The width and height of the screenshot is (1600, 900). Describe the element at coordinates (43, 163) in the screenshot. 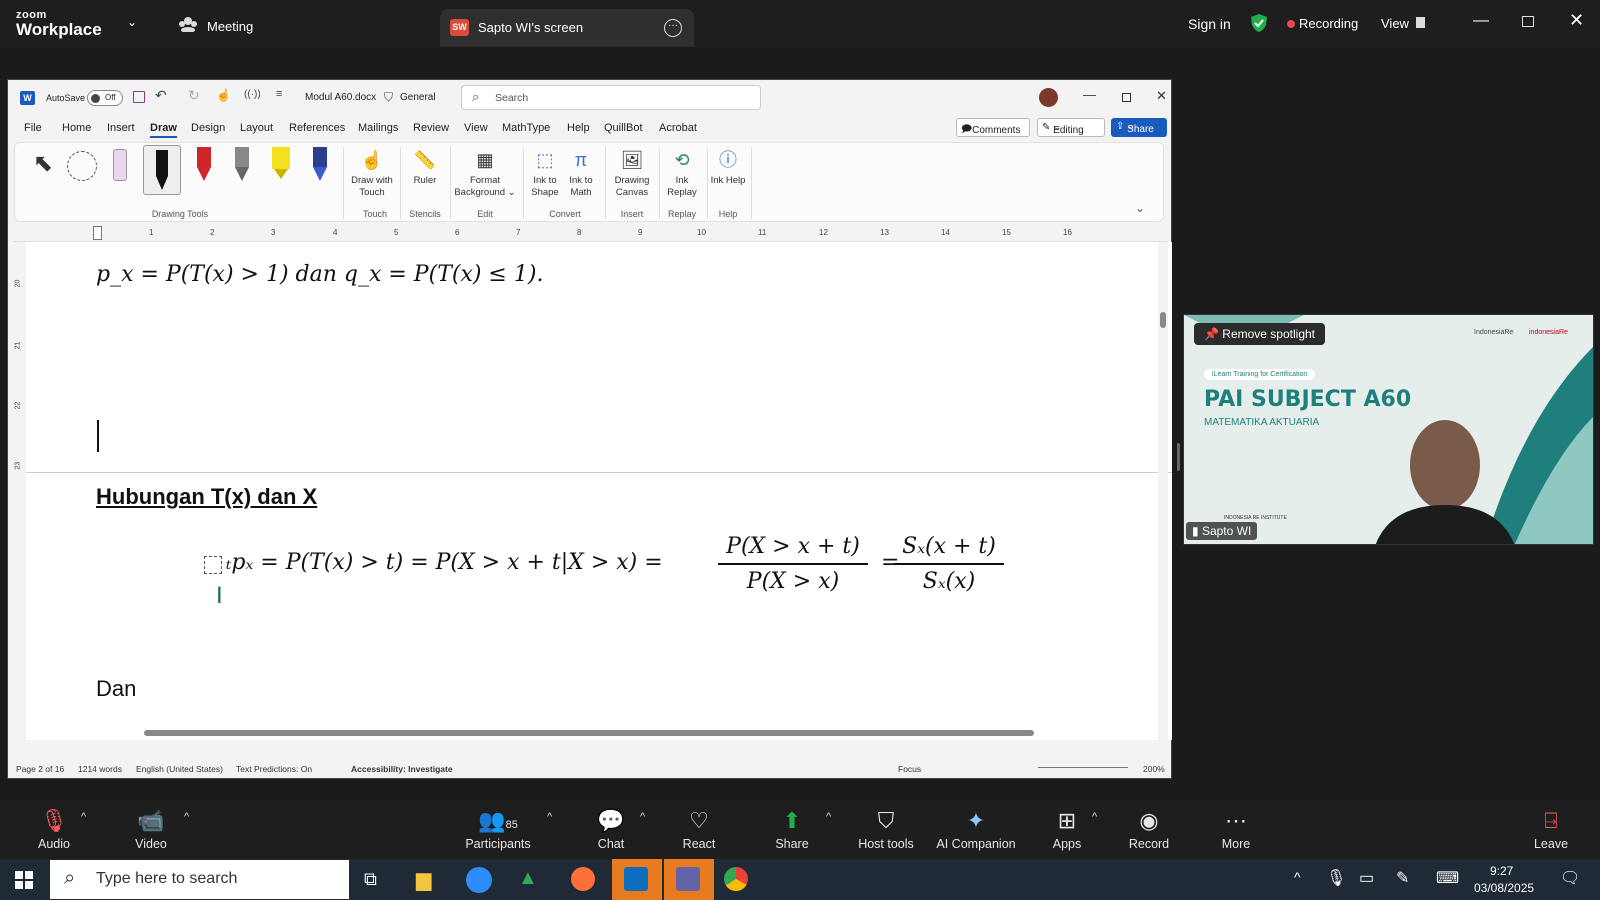

I see `select-tool-icon: ⬉` at that location.